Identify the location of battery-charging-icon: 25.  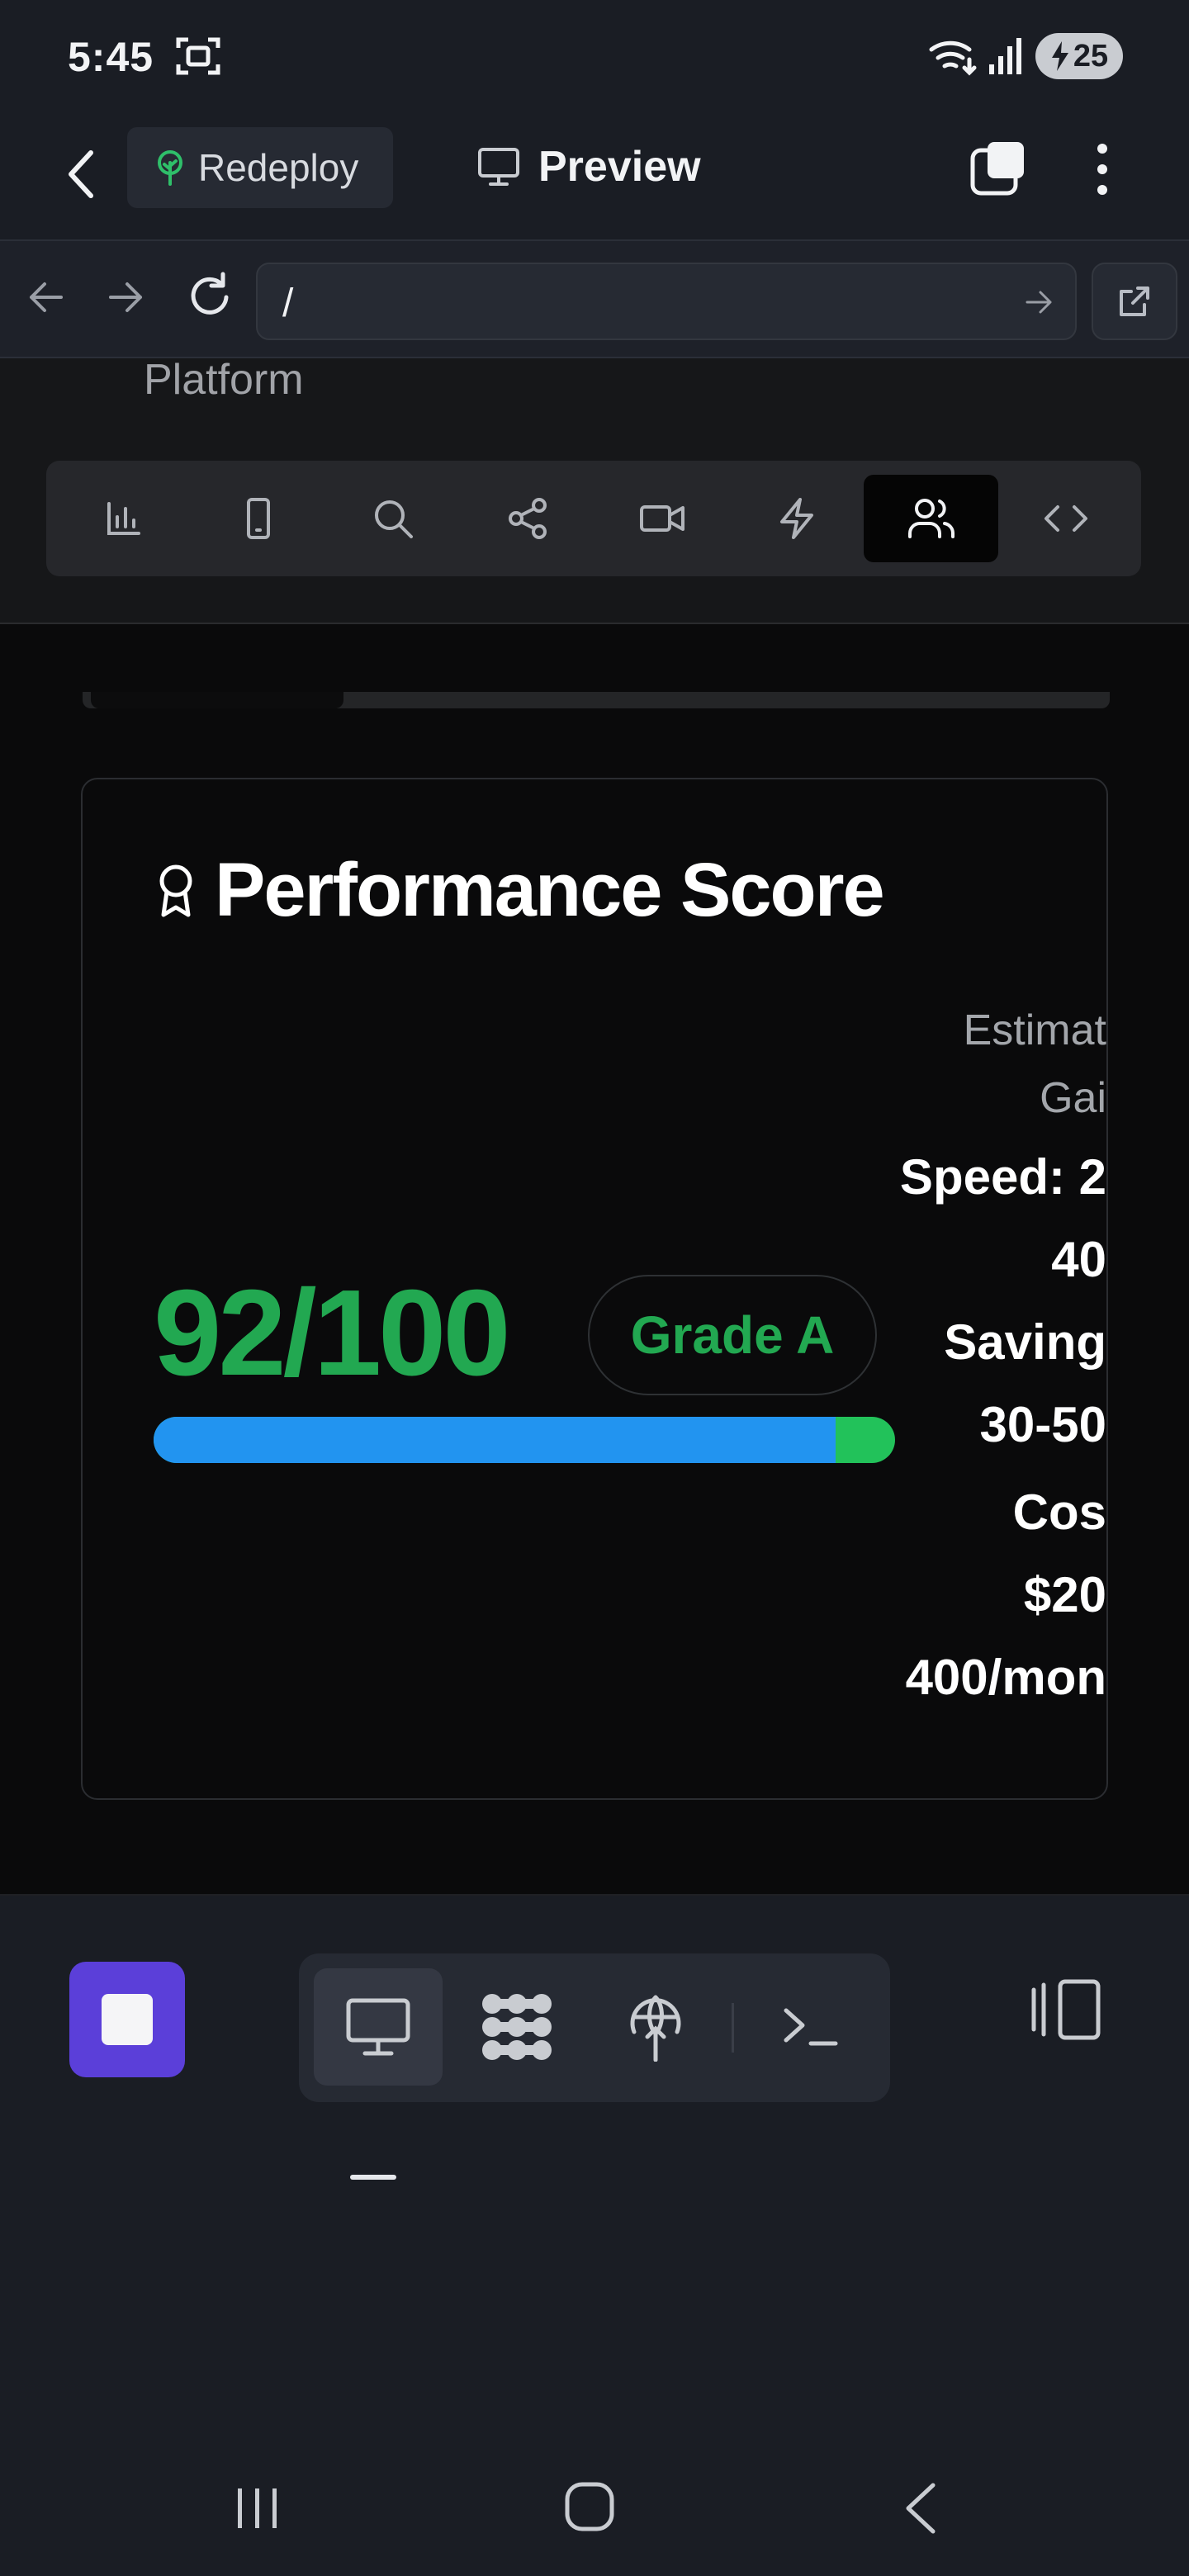
(1079, 56).